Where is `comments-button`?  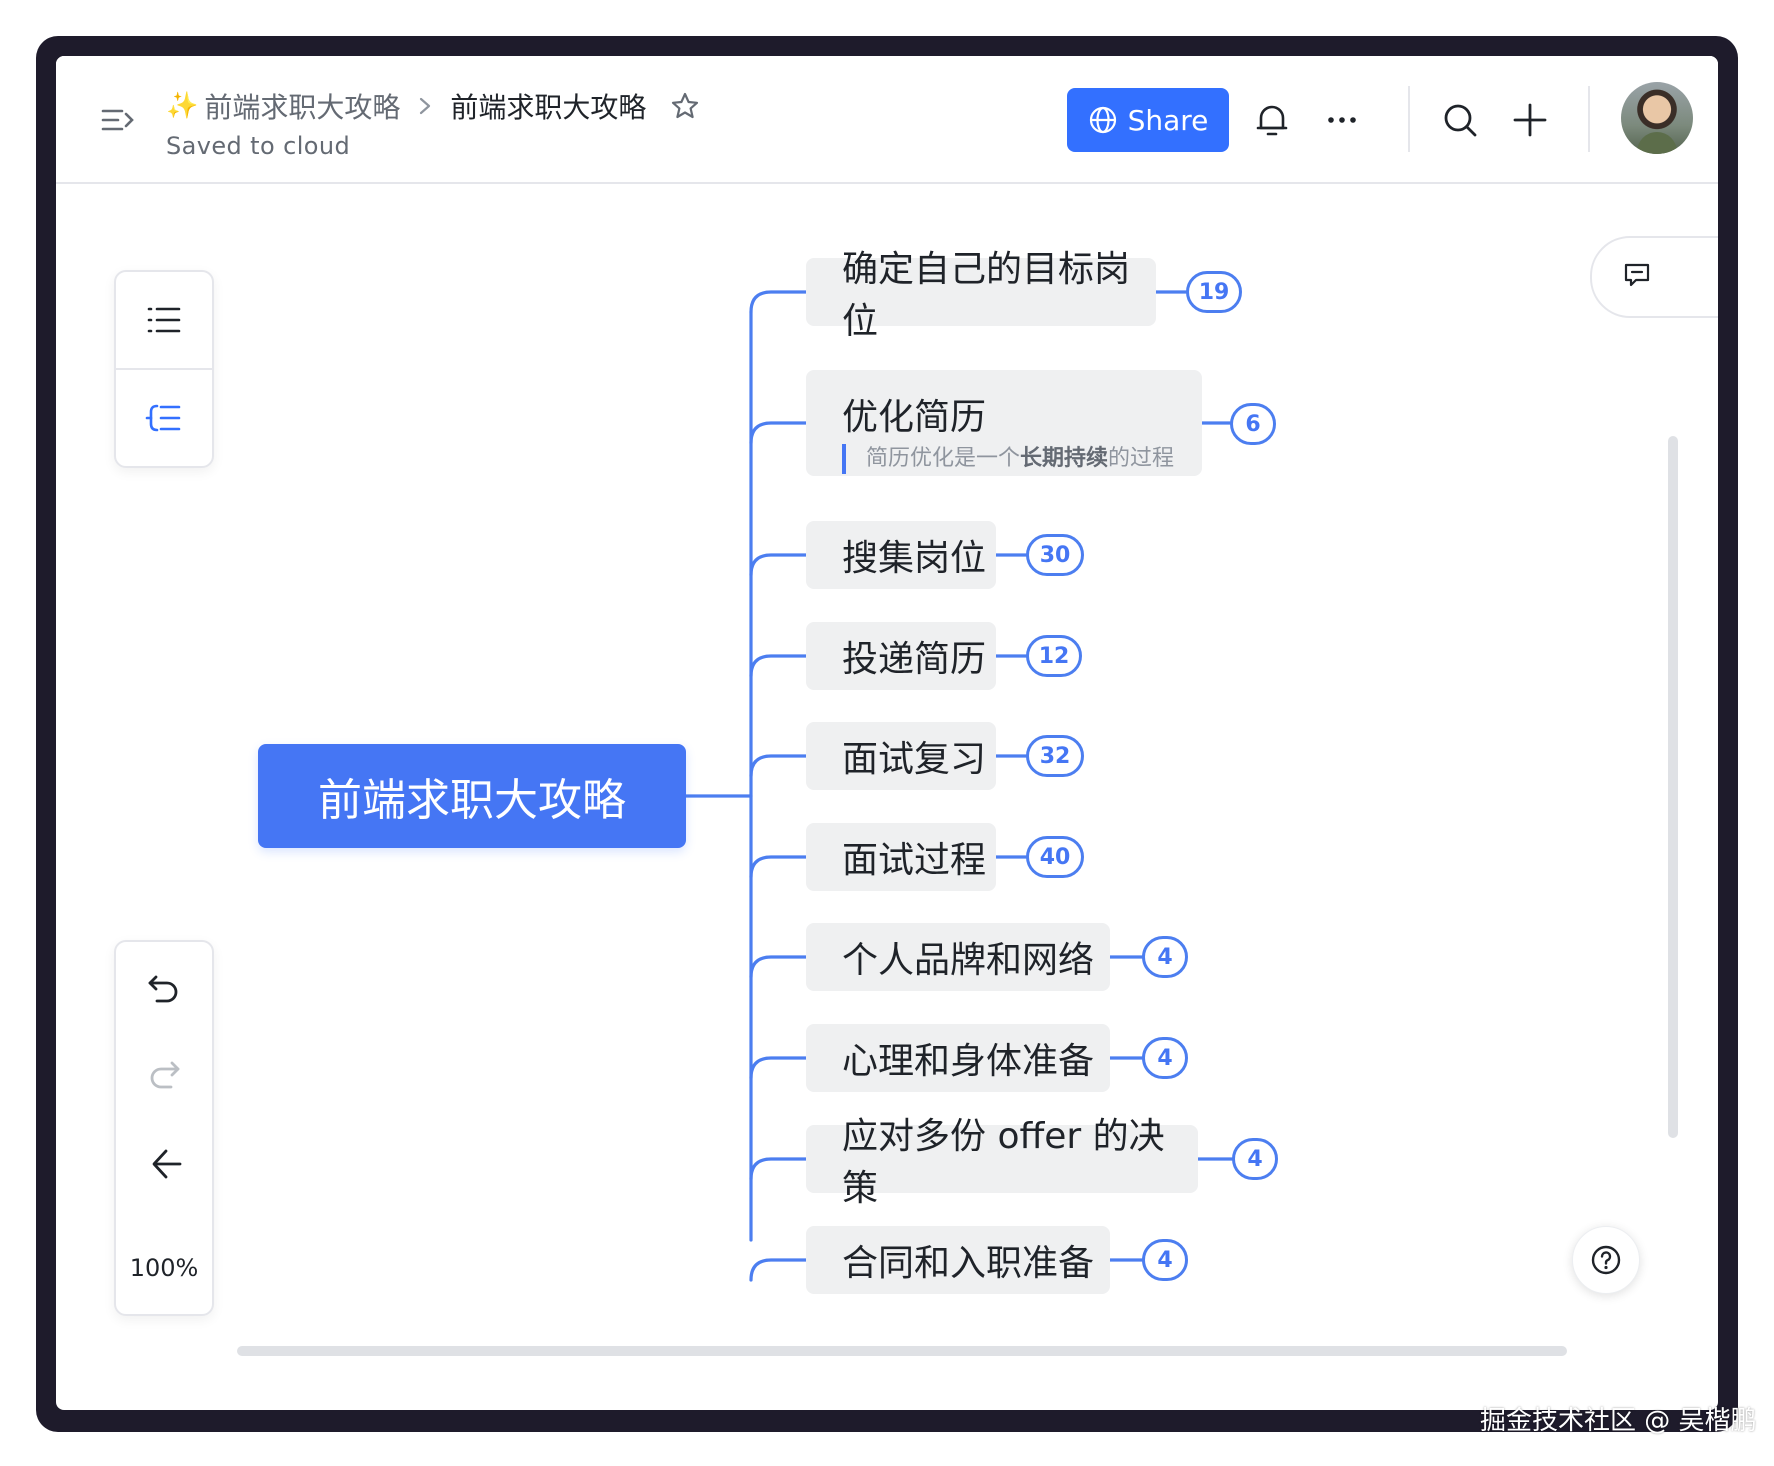
comments-button is located at coordinates (1654, 277).